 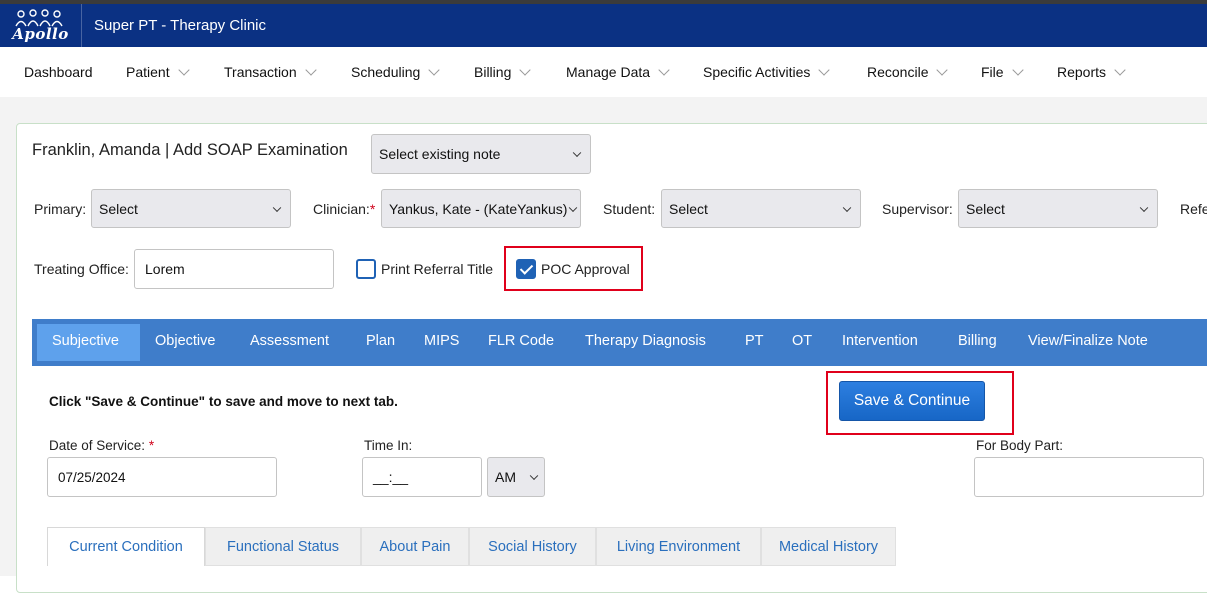 I want to click on print-referral-checkbox, so click(x=366, y=269).